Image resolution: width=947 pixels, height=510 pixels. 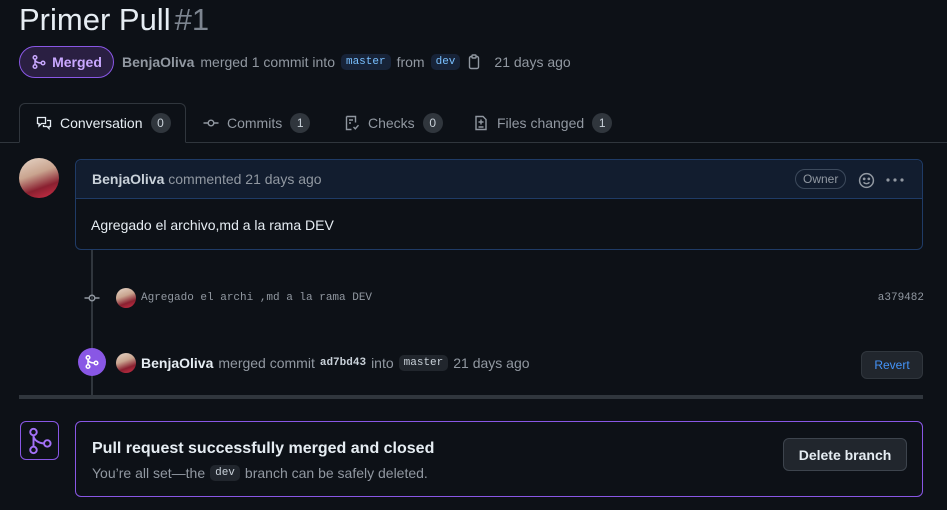 What do you see at coordinates (336, 473) in the screenshot?
I see `merged-sub-after: branch can be safely deleted.` at bounding box center [336, 473].